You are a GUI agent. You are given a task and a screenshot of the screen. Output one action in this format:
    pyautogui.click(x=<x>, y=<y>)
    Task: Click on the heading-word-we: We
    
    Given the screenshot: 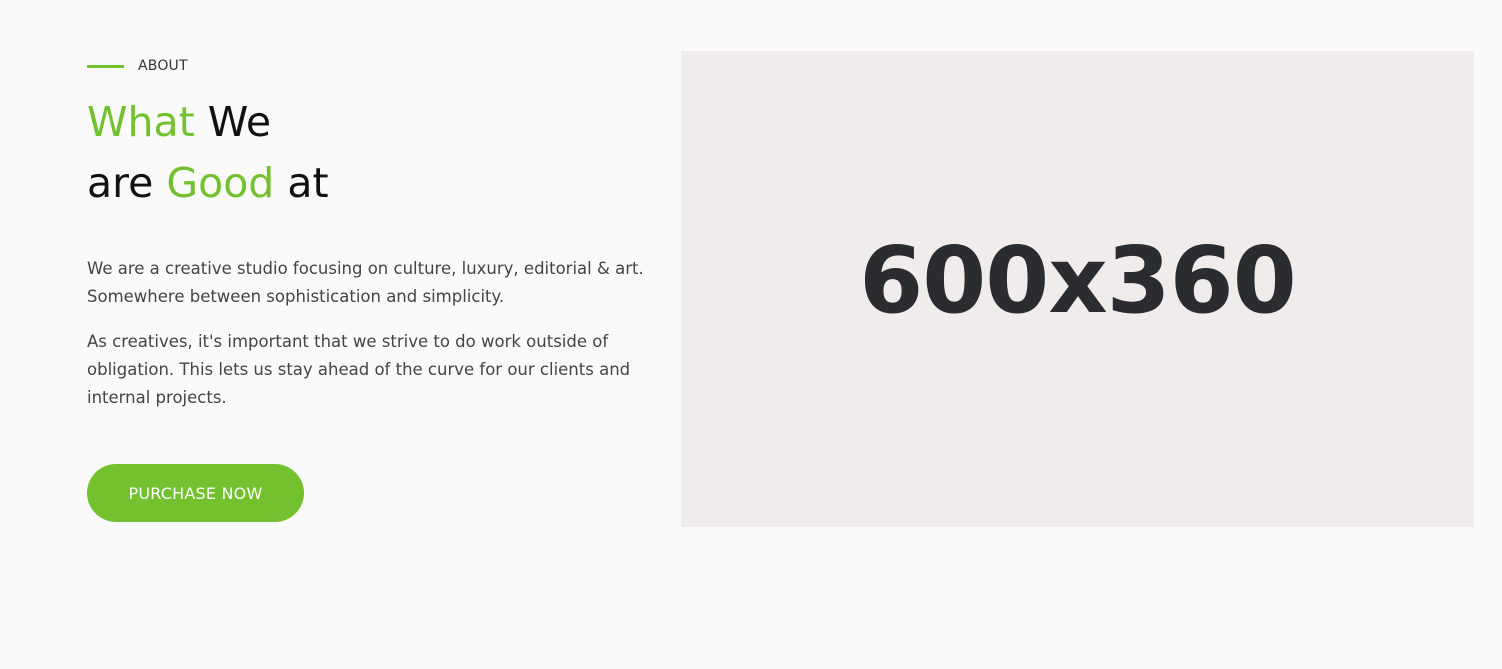 What is the action you would take?
    pyautogui.click(x=239, y=122)
    